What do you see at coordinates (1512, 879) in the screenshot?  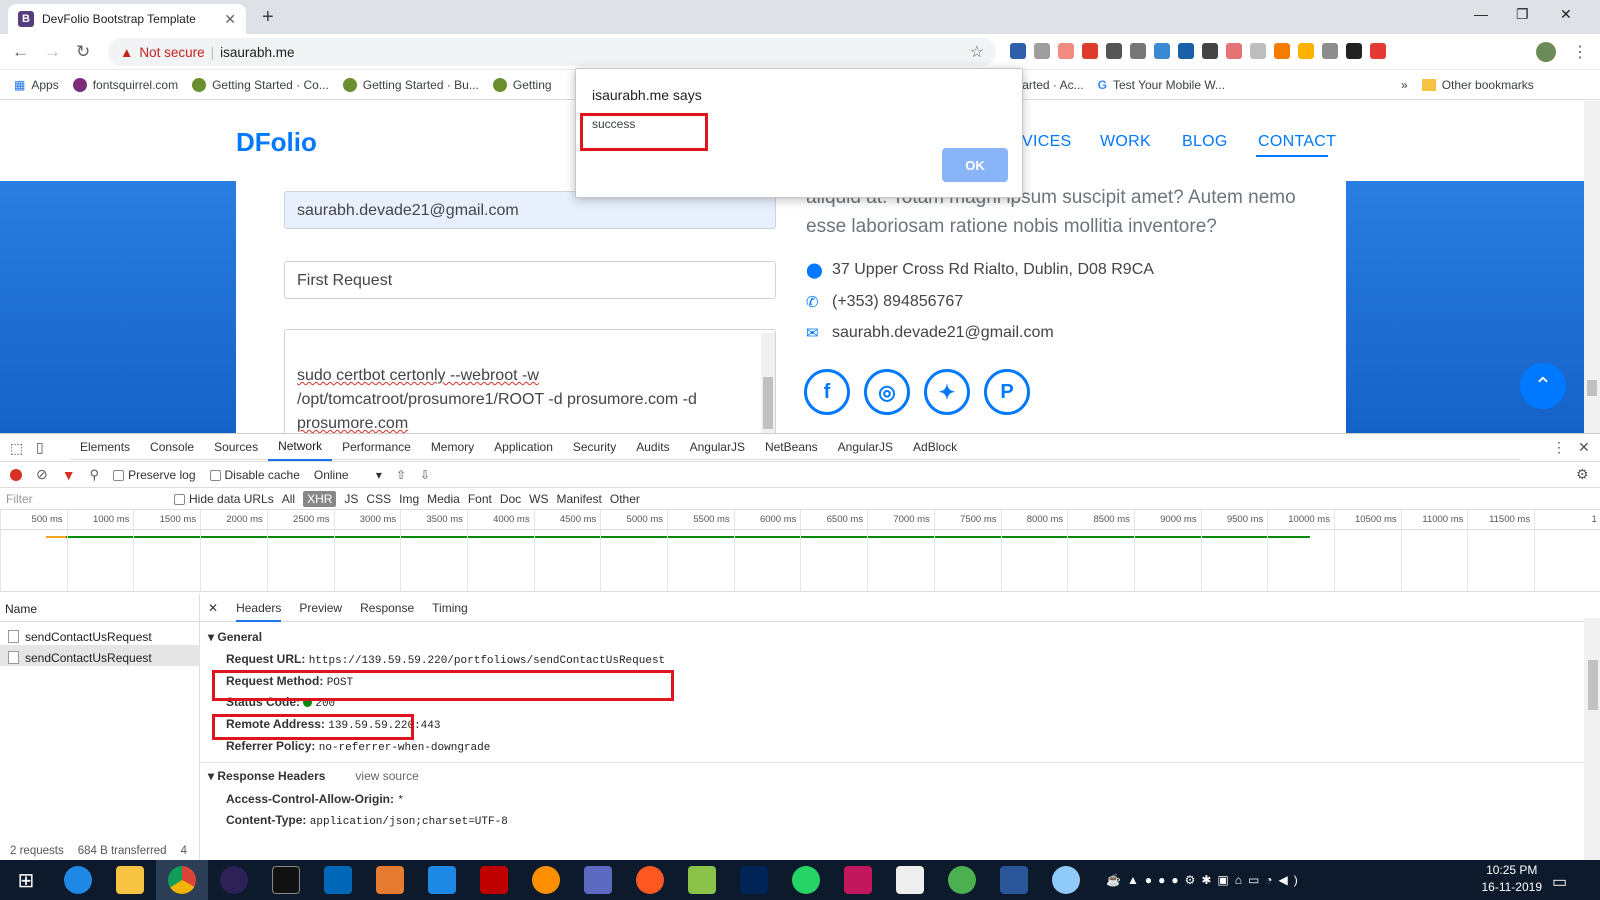 I see `taskbar-clock: 10:25 PM 16-11-2019` at bounding box center [1512, 879].